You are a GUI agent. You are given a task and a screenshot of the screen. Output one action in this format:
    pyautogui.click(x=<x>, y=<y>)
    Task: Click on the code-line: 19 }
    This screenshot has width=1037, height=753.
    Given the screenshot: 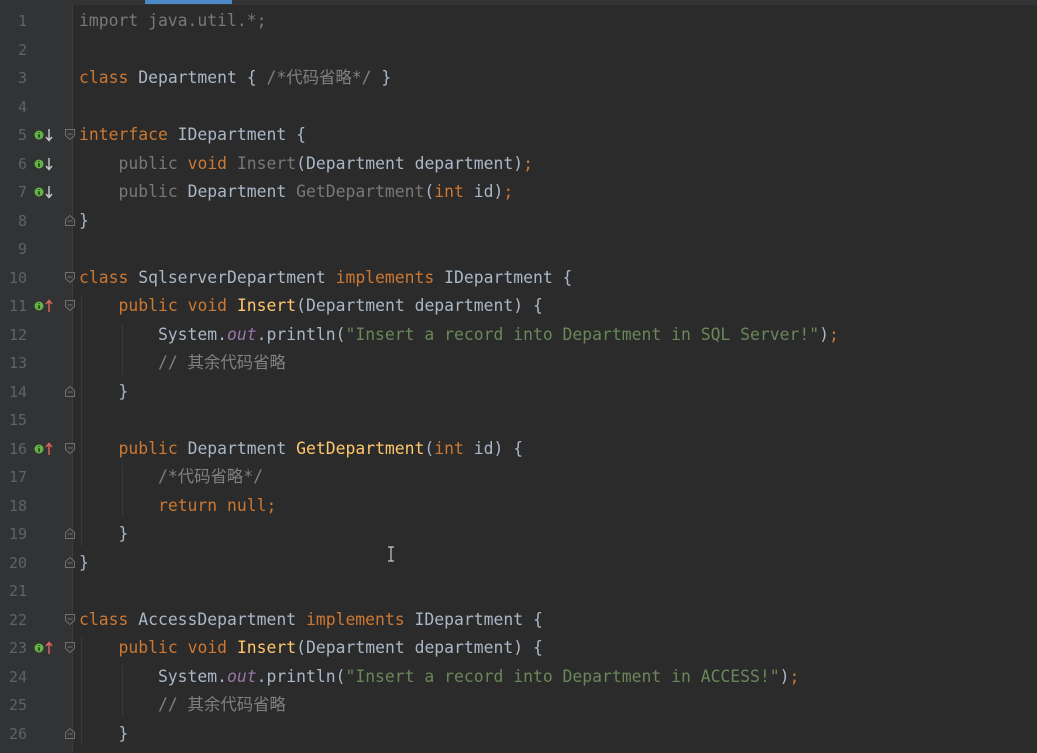 What is the action you would take?
    pyautogui.click(x=518, y=534)
    